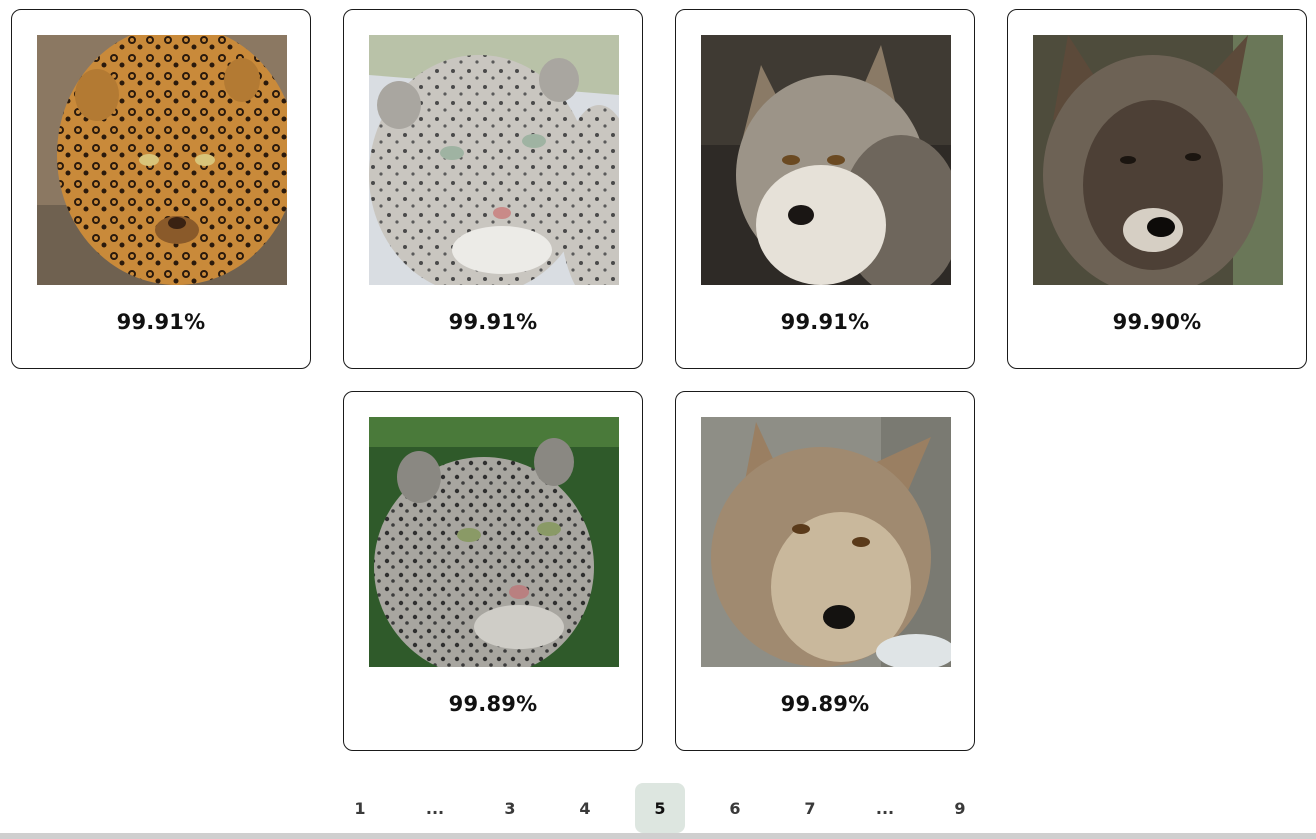 Image resolution: width=1316 pixels, height=839 pixels. What do you see at coordinates (360, 808) in the screenshot?
I see `page-link: 1` at bounding box center [360, 808].